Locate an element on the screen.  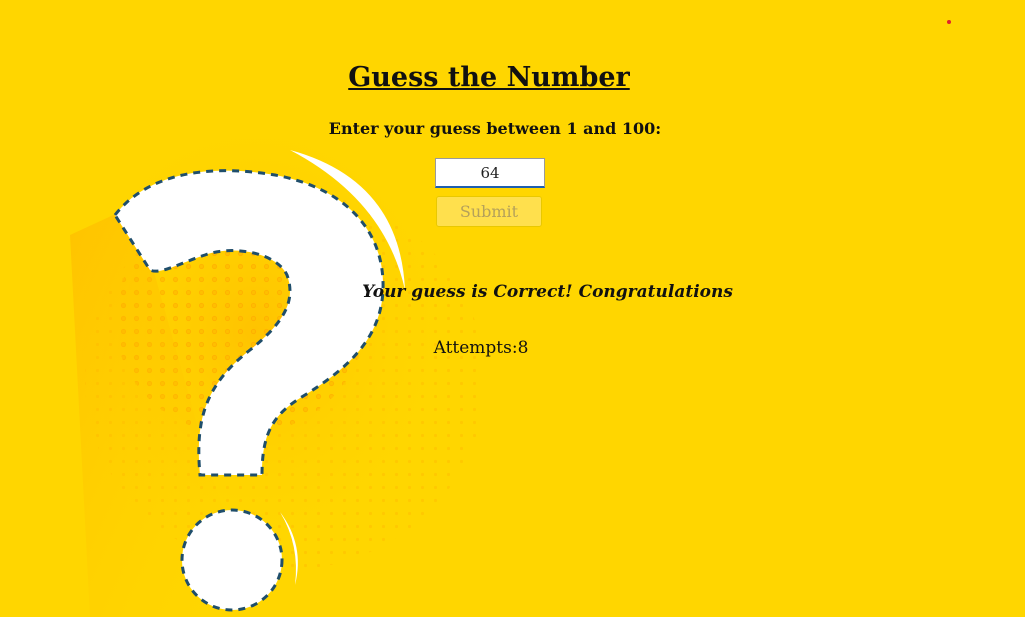
guess-input is located at coordinates (490, 173).